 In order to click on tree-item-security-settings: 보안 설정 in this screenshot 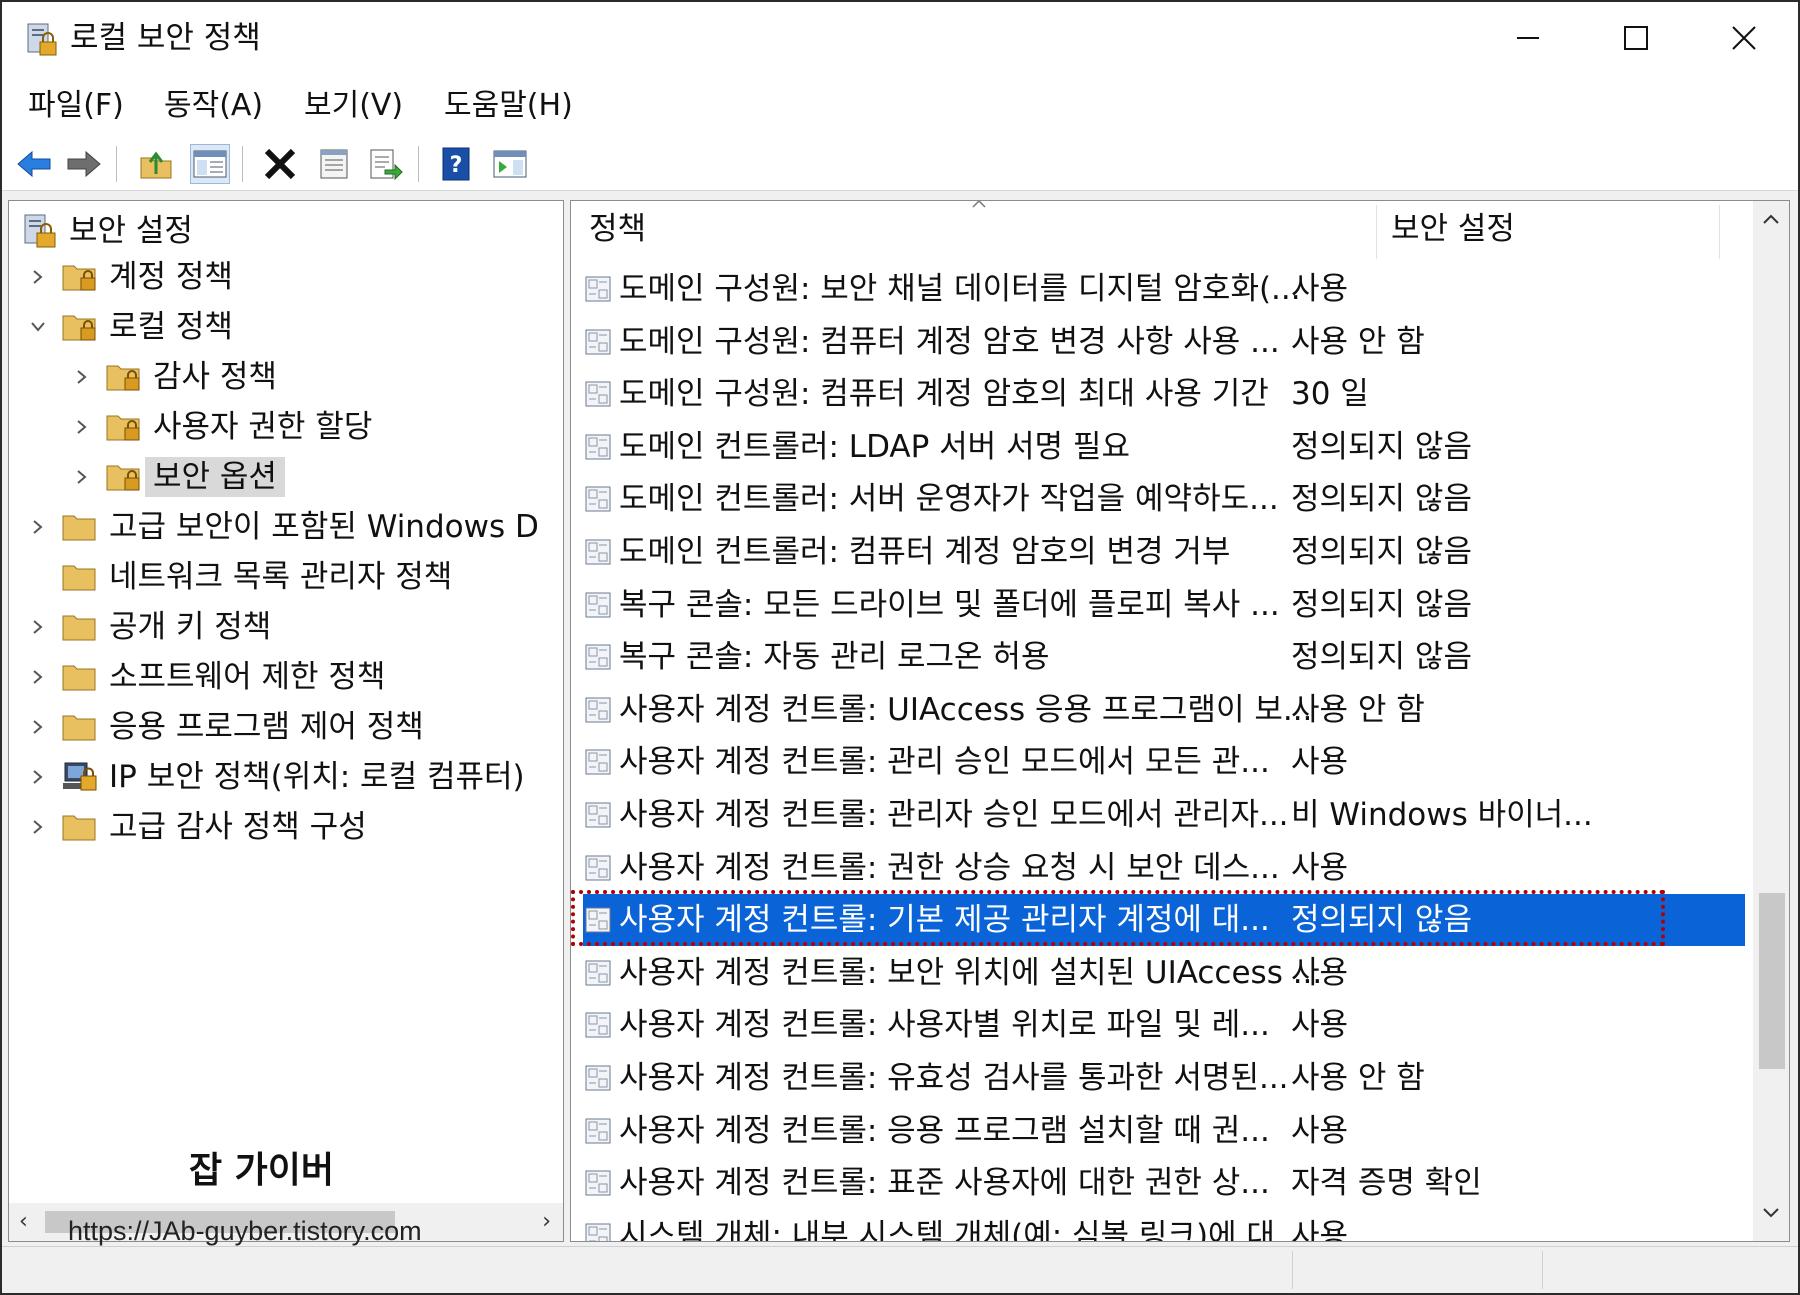, I will do `click(107, 231)`.